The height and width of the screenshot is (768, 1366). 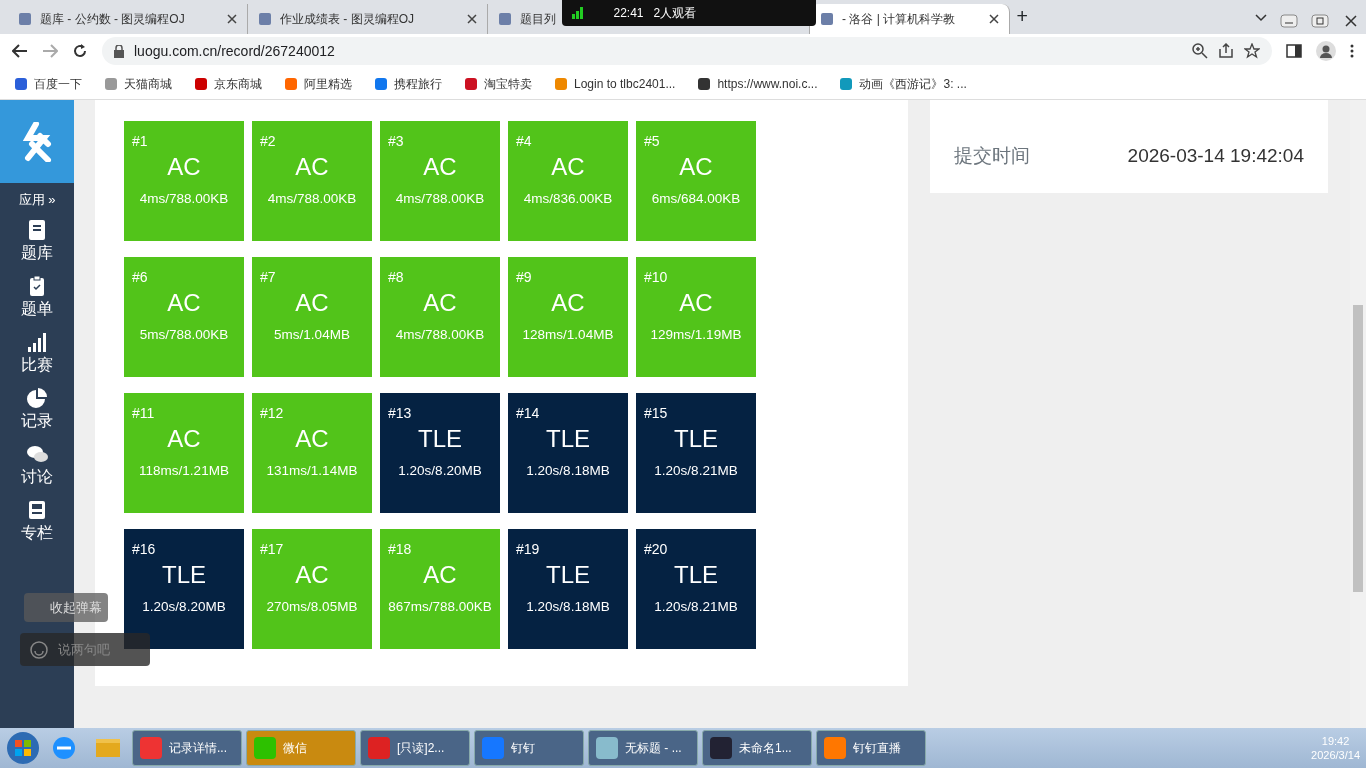 I want to click on restore-icon, so click(x=1319, y=20).